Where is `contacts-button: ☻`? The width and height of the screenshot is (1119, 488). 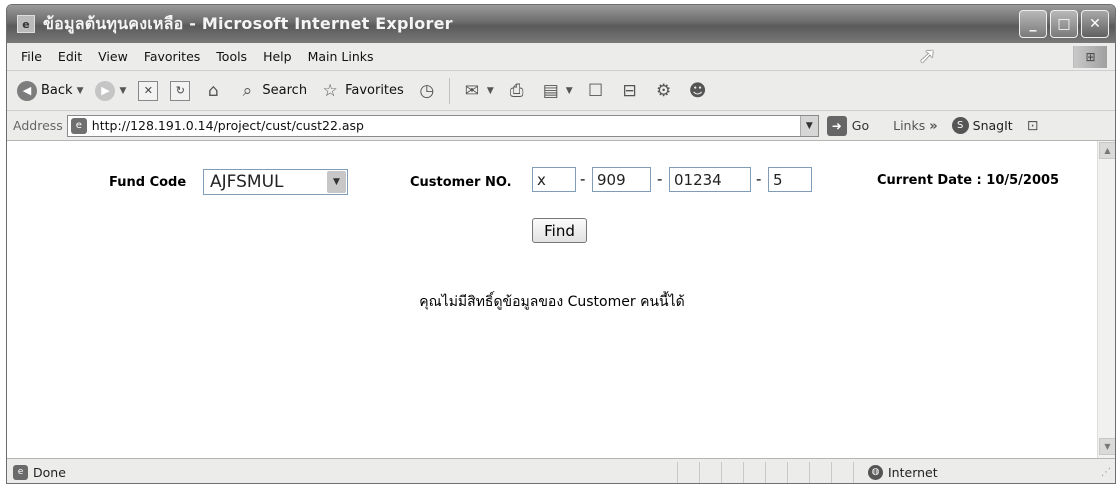
contacts-button: ☻ is located at coordinates (698, 91).